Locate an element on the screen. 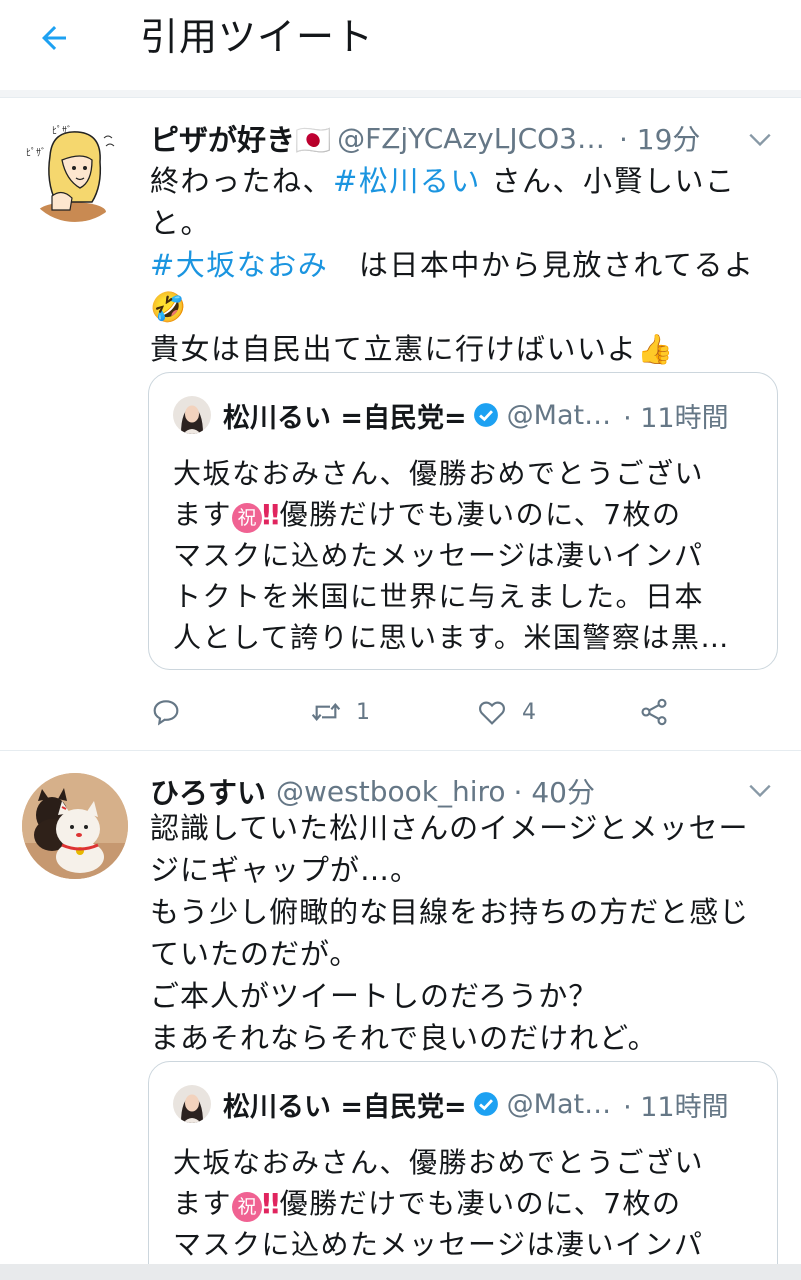  retweet-icon is located at coordinates (326, 712).